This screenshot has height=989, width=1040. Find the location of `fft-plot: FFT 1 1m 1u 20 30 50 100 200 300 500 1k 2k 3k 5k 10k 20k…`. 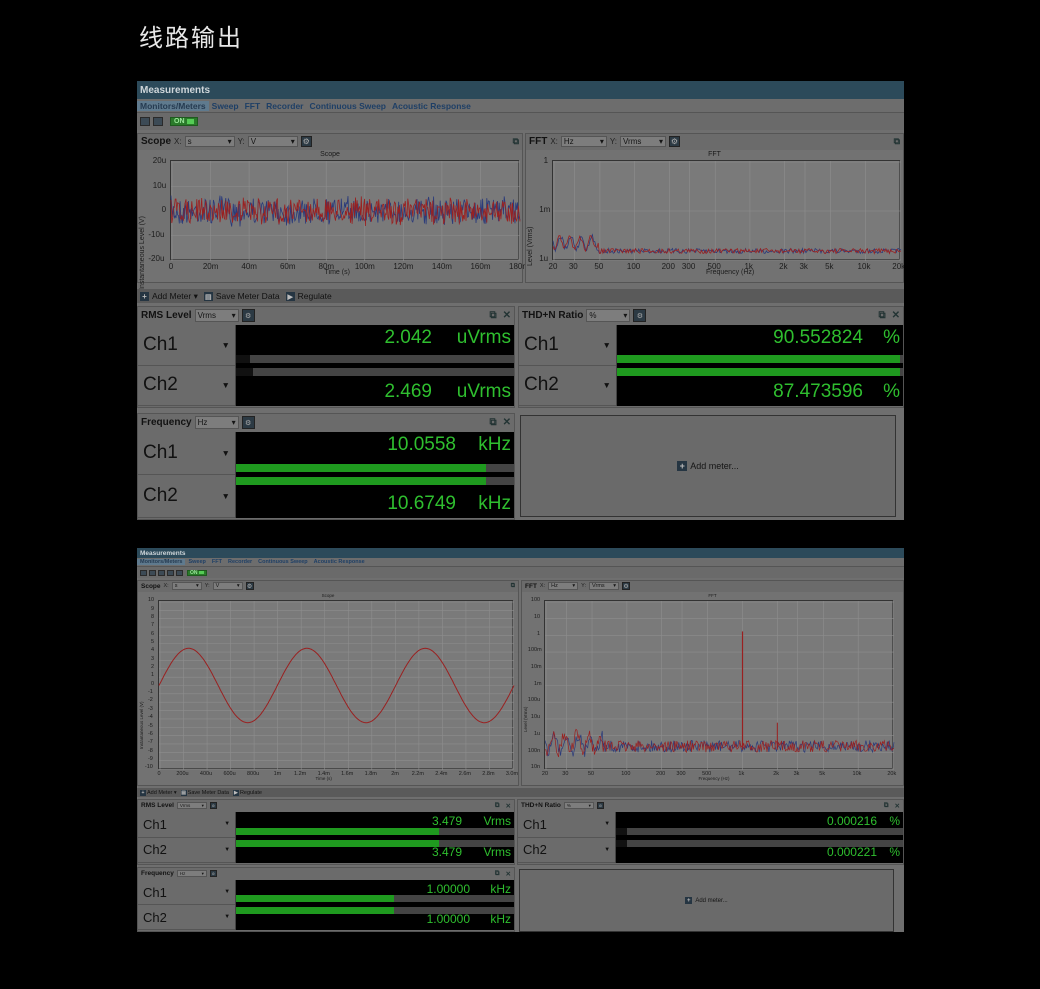

fft-plot: FFT 1 1m 1u 20 30 50 100 200 300 500 1k 2k 3k 5k 10k 20k… is located at coordinates (715, 216).